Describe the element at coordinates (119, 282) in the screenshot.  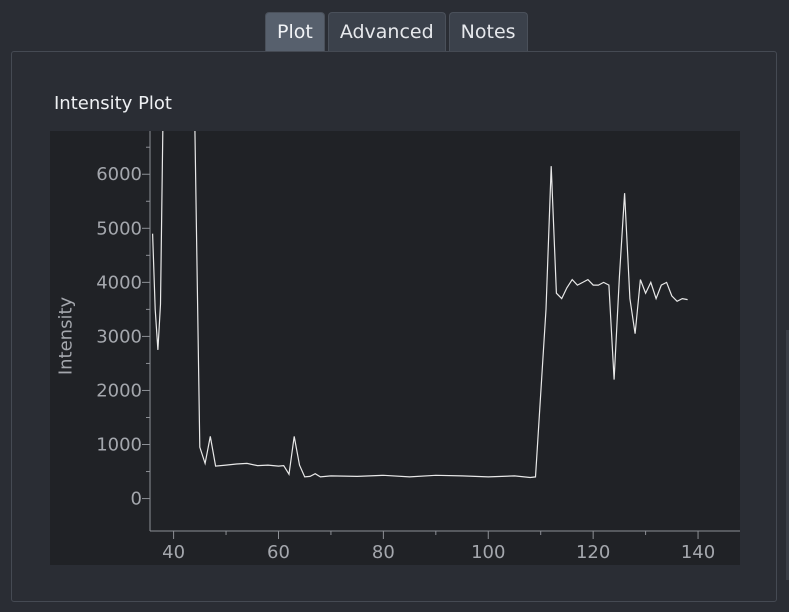
I see `y-tick-label: 4000` at that location.